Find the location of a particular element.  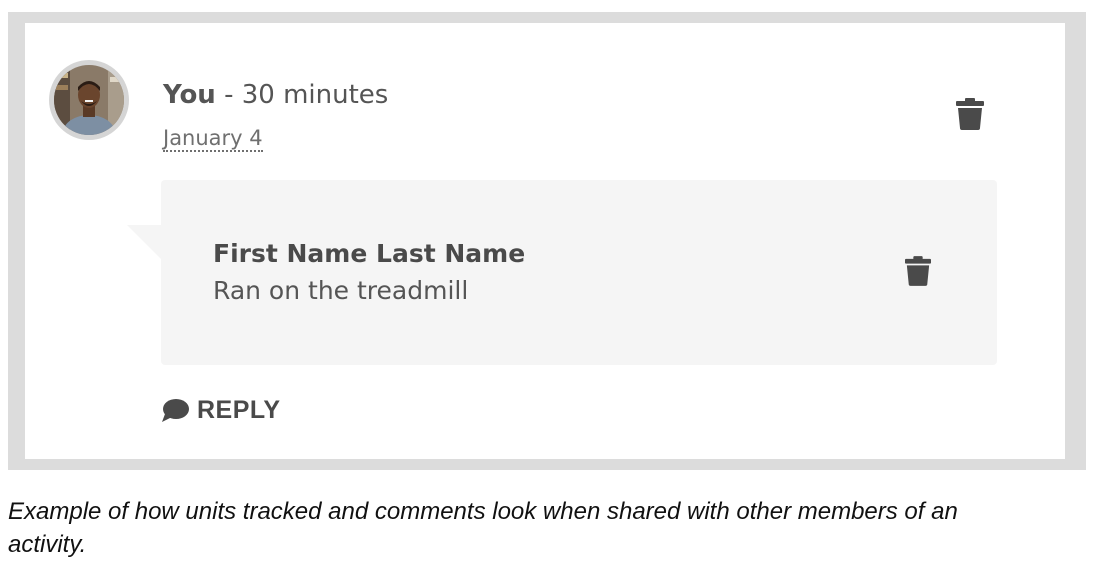

comment-date: January 4 is located at coordinates (213, 139).